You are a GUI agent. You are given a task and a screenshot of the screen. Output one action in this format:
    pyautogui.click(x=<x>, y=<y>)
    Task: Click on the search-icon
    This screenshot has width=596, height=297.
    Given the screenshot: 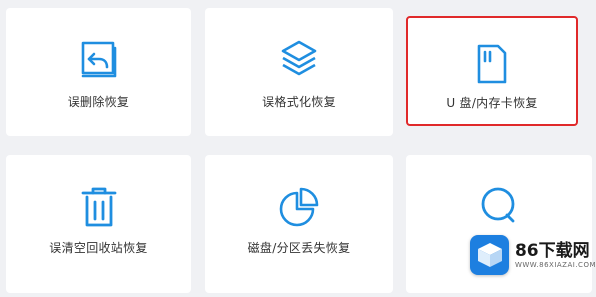 What is the action you would take?
    pyautogui.click(x=499, y=205)
    